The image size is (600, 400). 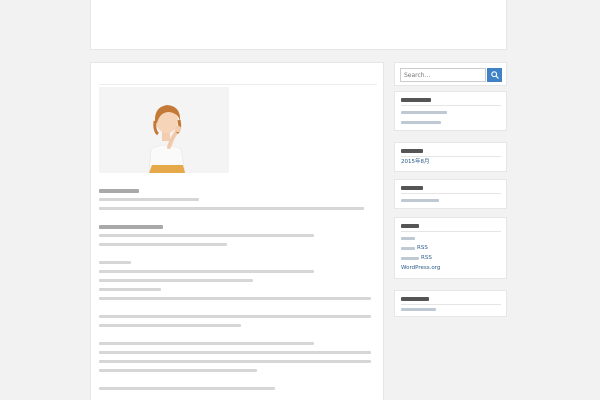 What do you see at coordinates (418, 309) in the screenshot?
I see `widget-link` at bounding box center [418, 309].